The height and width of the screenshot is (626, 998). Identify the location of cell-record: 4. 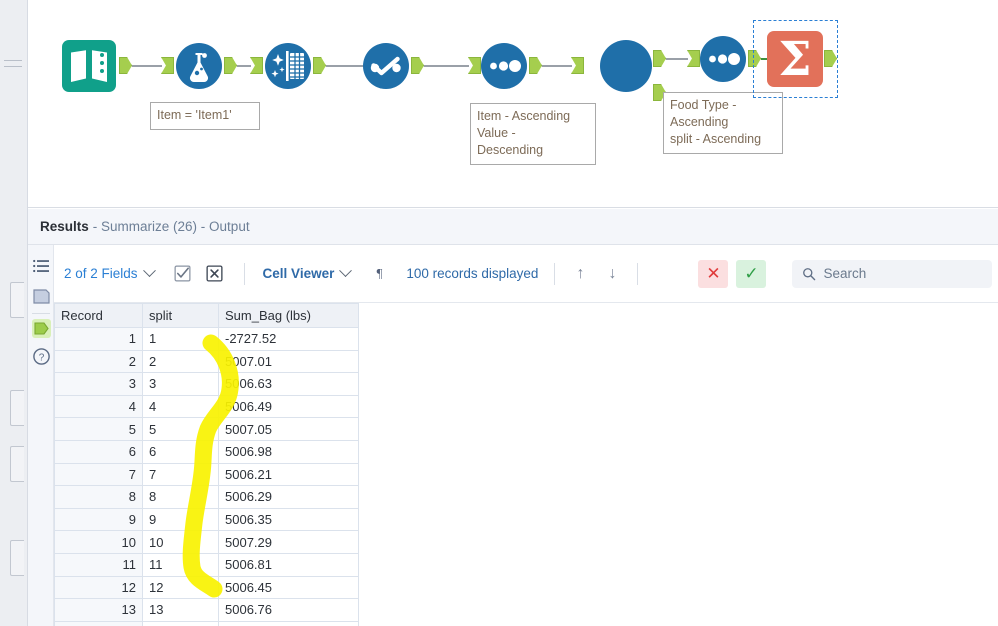
(98, 406).